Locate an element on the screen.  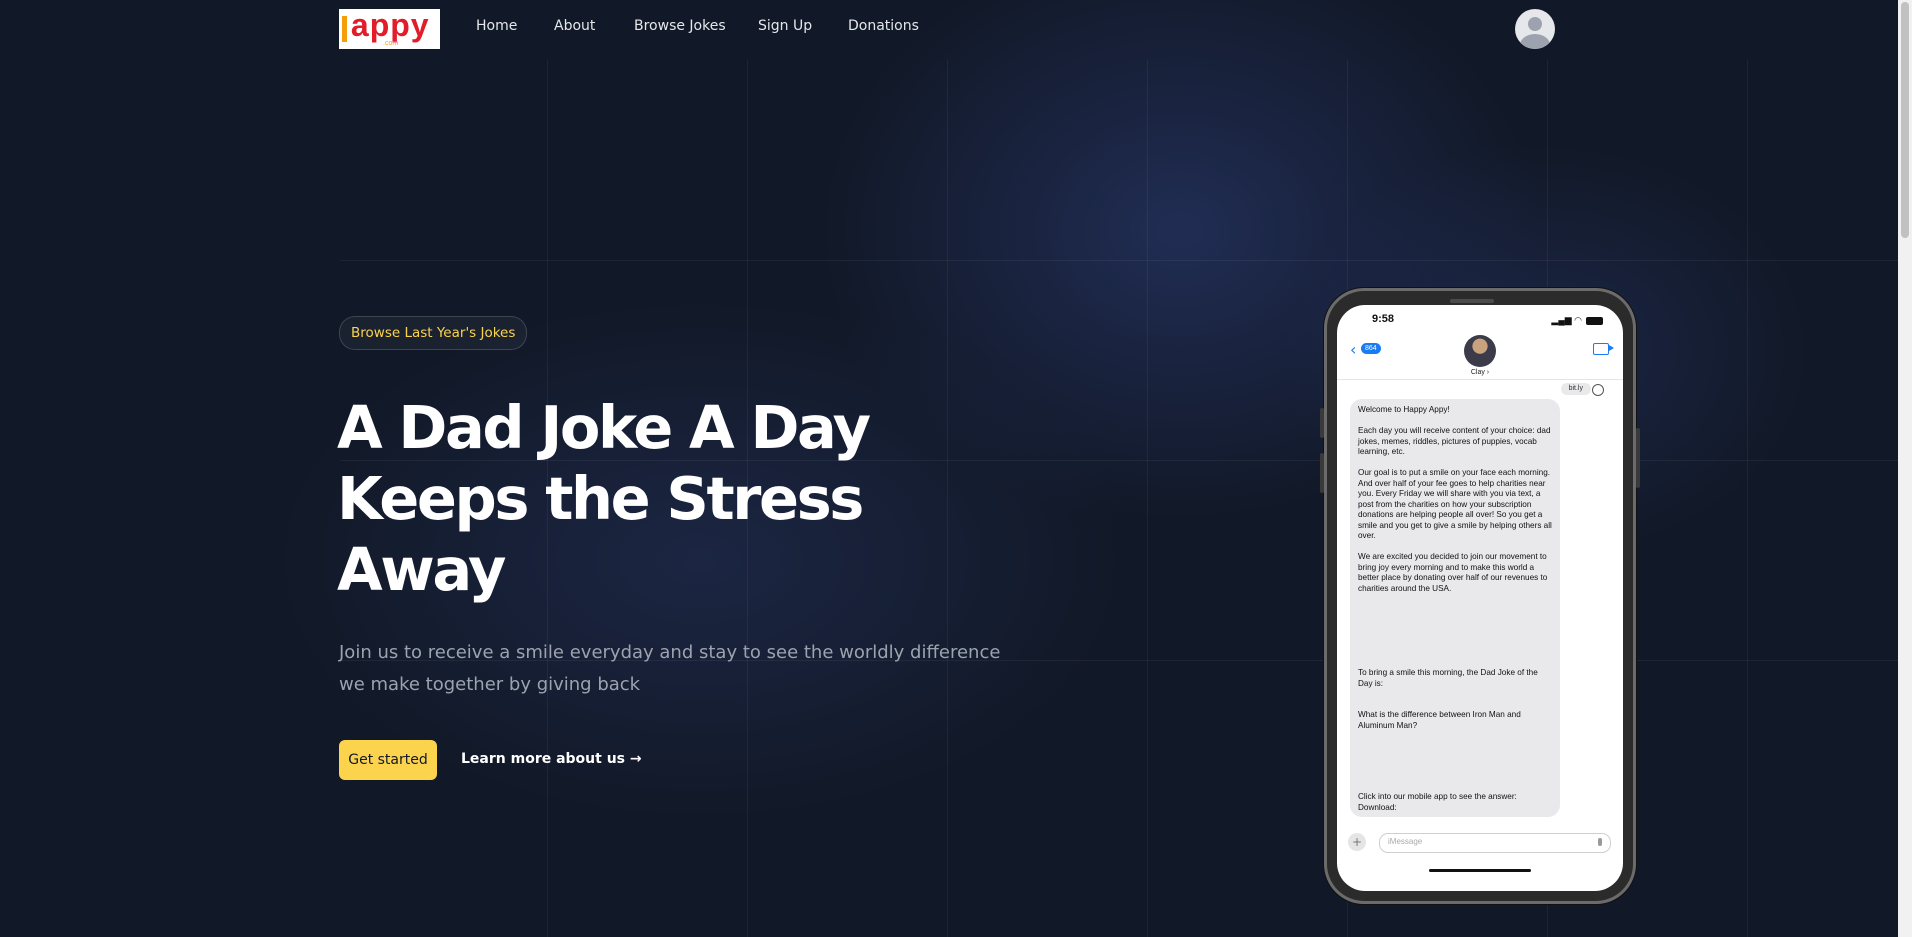
link-preview-chip: bit.ly is located at coordinates (1575, 389).